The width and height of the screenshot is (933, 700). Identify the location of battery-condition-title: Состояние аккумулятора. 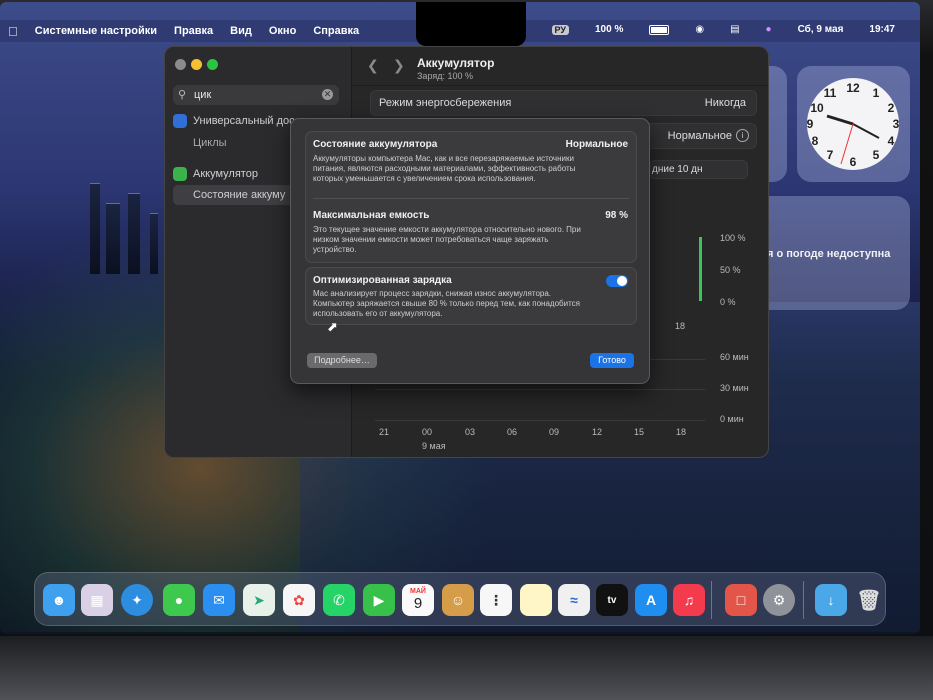
(375, 144).